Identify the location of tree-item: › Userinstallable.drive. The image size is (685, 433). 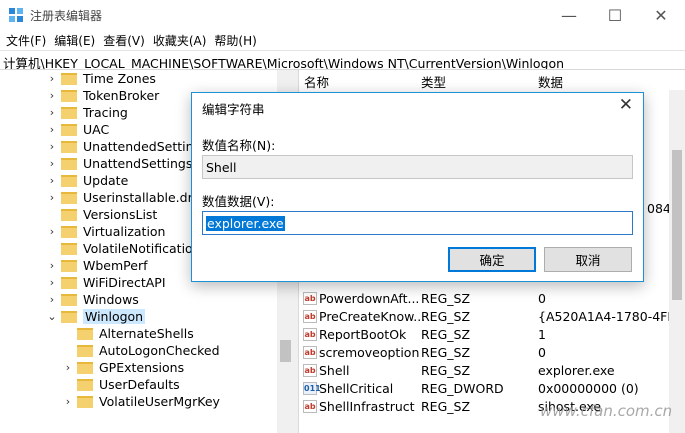
(128, 197).